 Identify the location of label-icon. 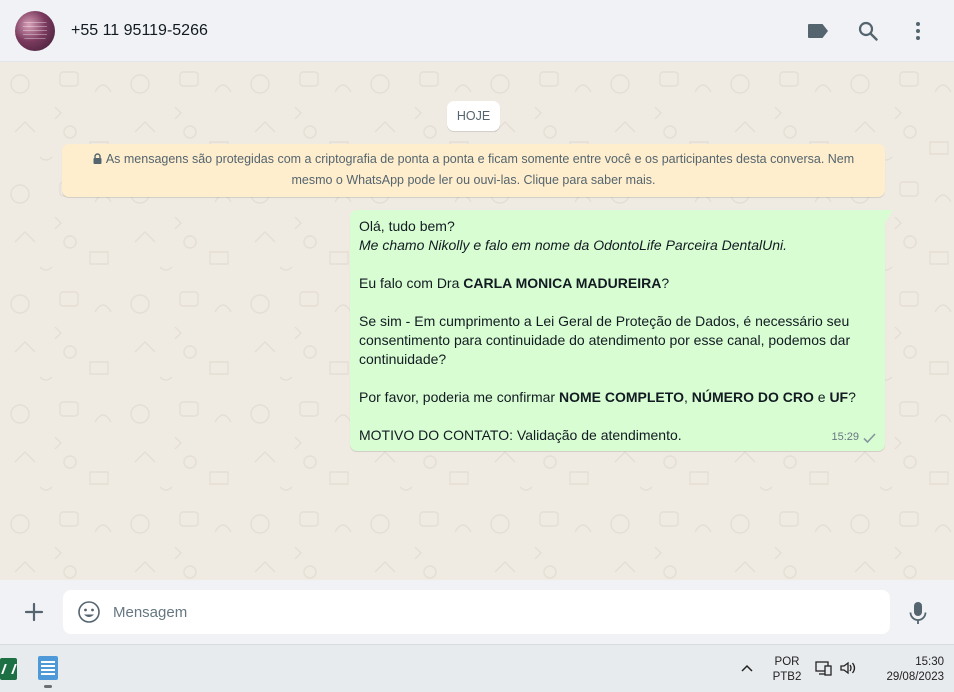
(818, 31).